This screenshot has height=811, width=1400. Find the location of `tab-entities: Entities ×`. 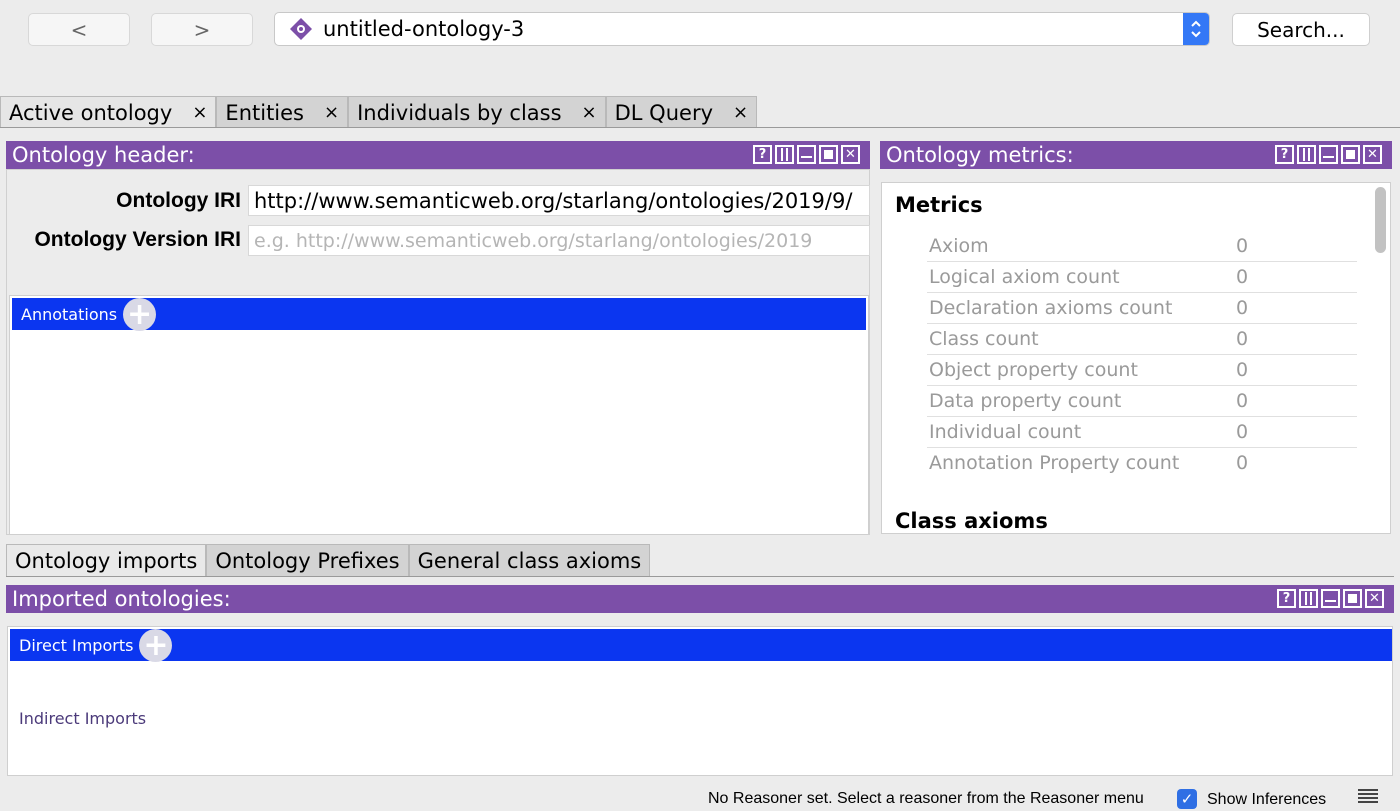

tab-entities: Entities × is located at coordinates (282, 112).